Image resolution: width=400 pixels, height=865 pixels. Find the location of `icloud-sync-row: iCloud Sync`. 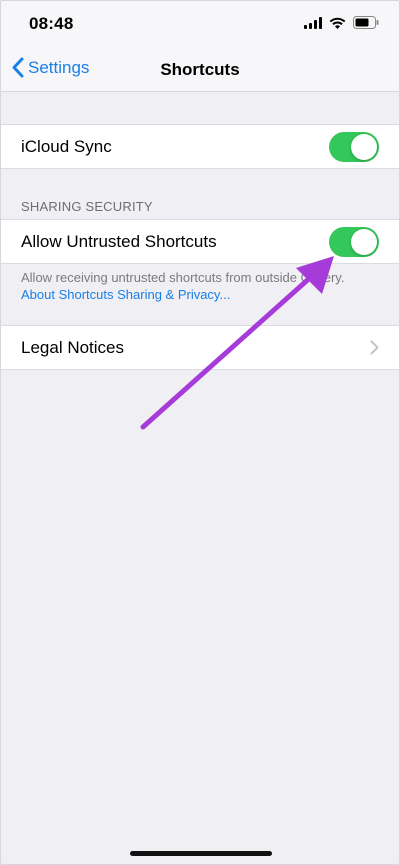

icloud-sync-row: iCloud Sync is located at coordinates (200, 146).